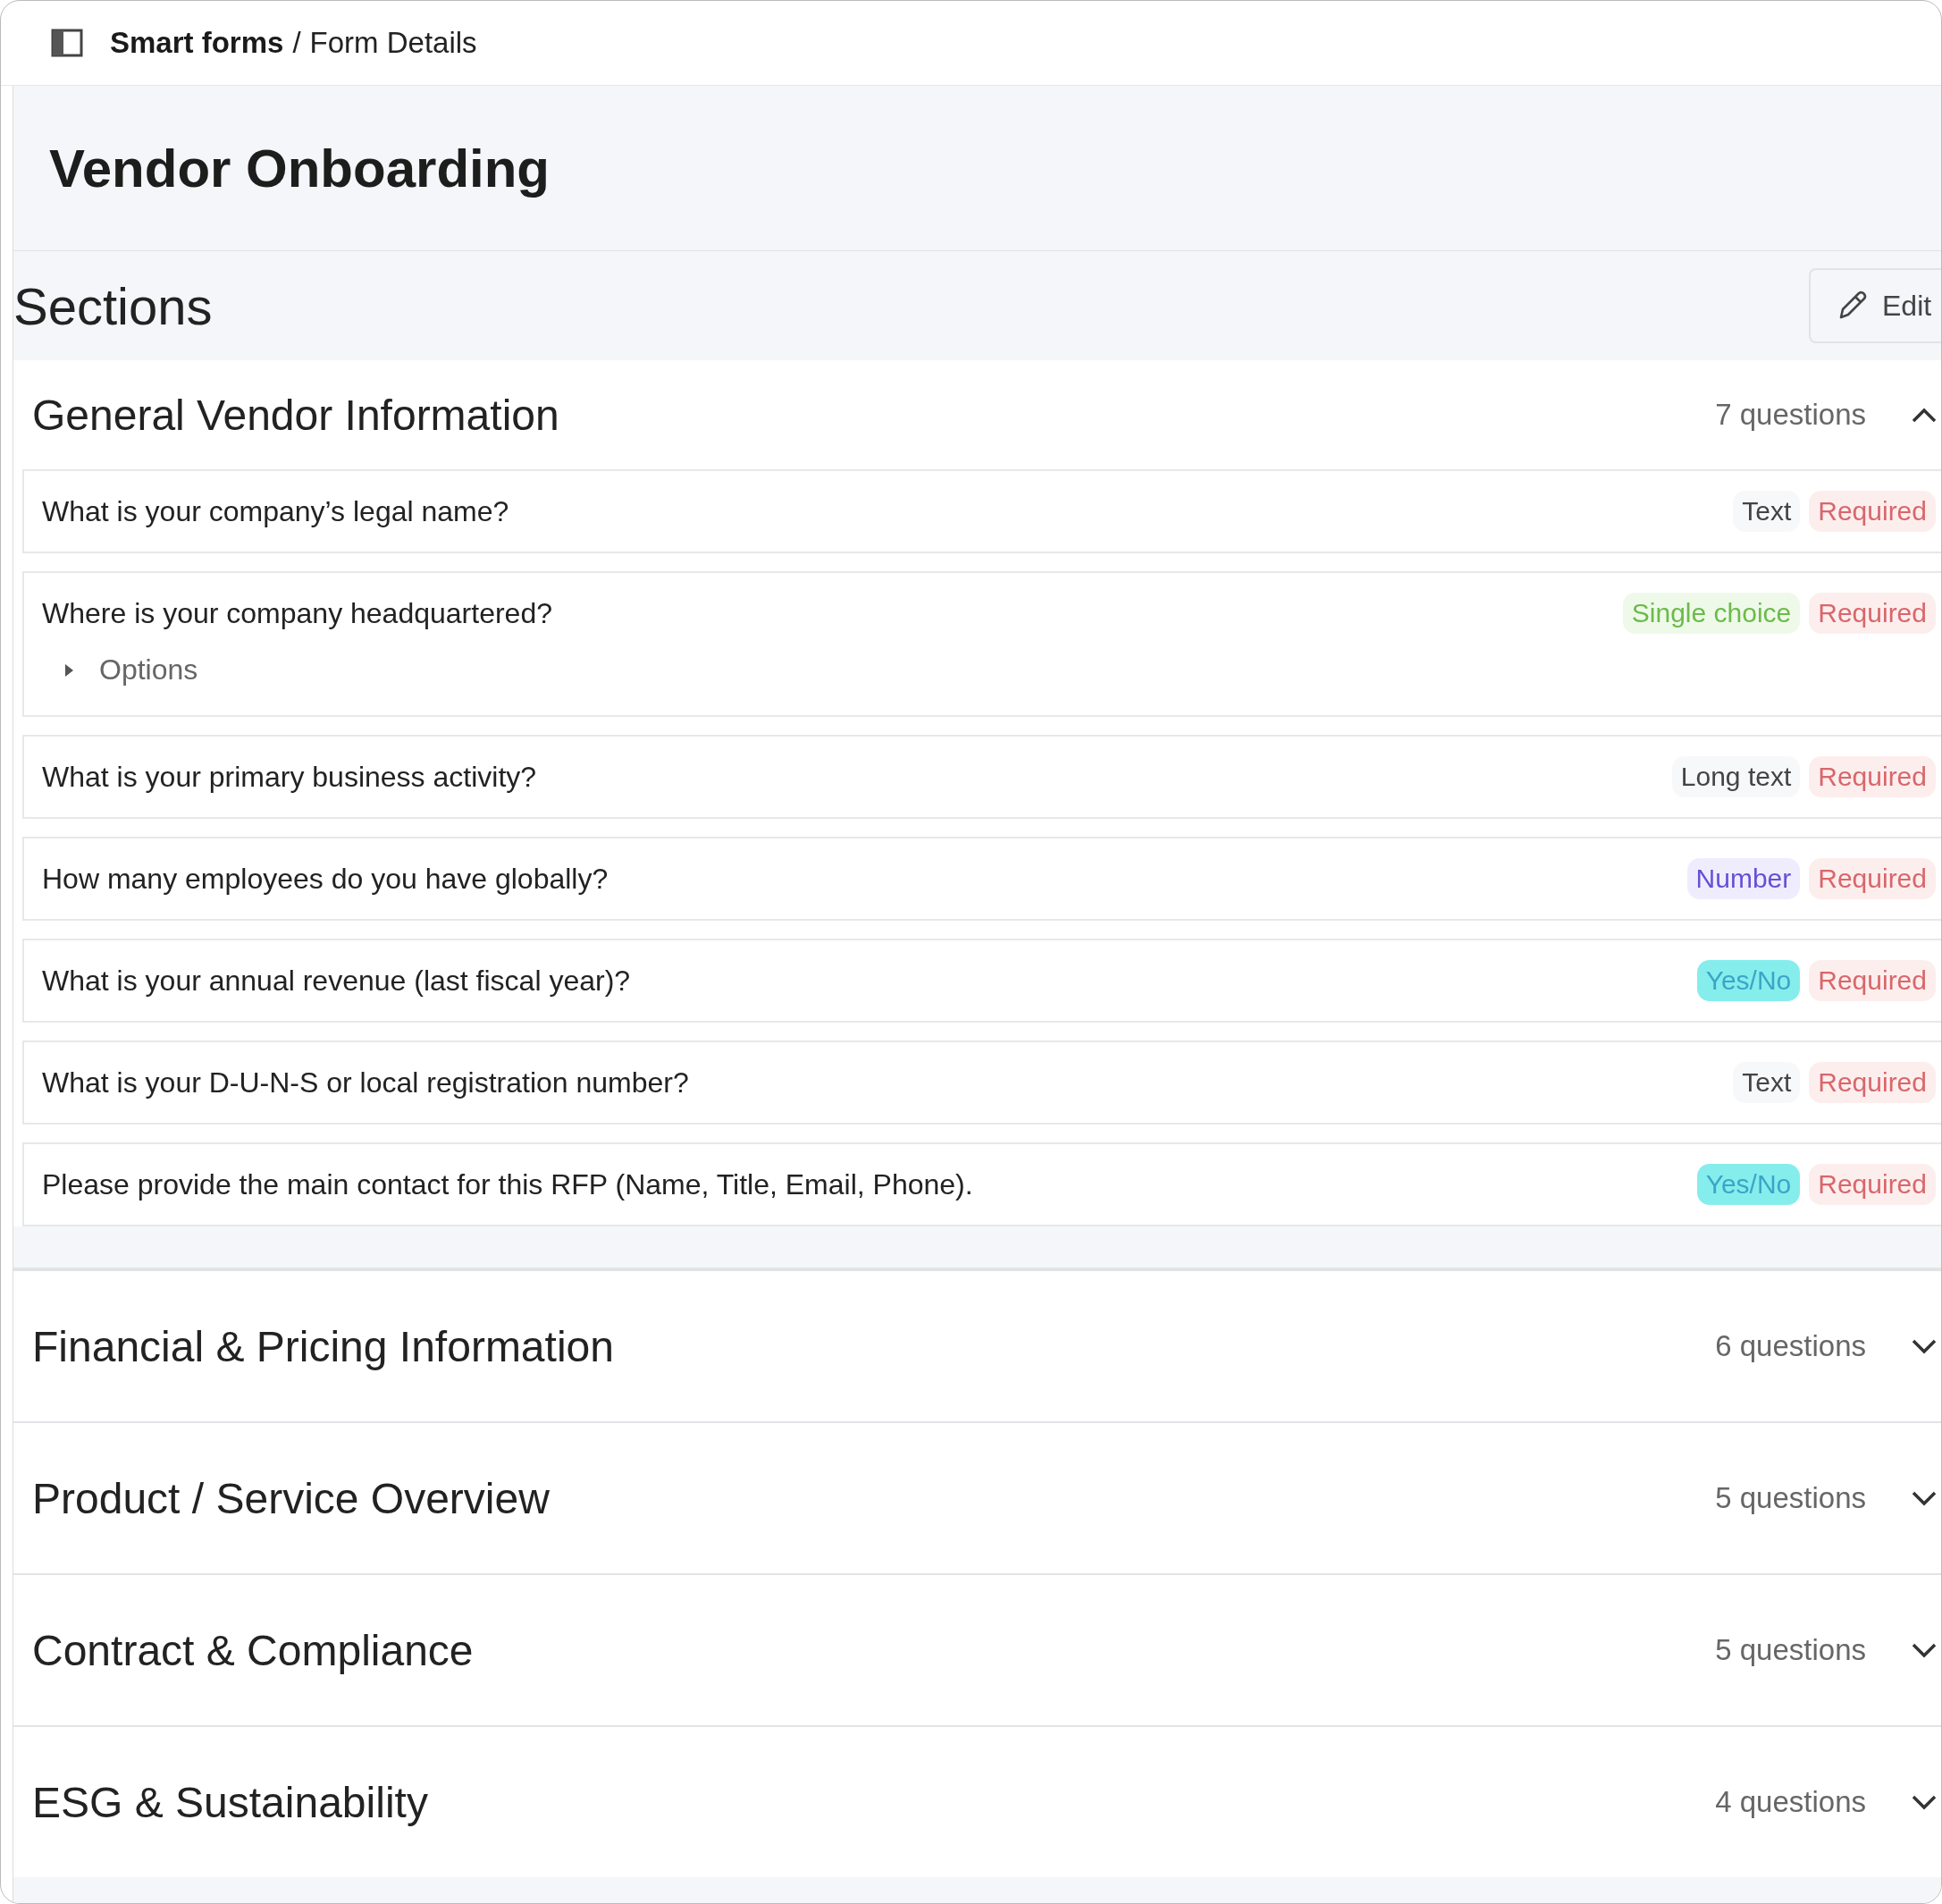 Image resolution: width=1942 pixels, height=1904 pixels. I want to click on question-type-tag: Single choice, so click(1711, 613).